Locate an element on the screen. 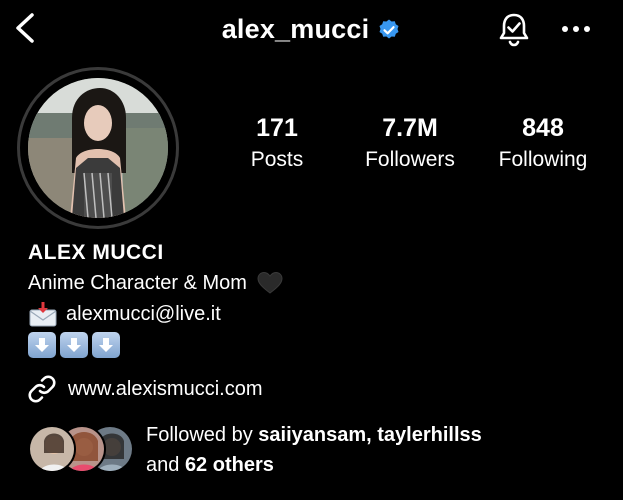  followed-by-and: and is located at coordinates (165, 465).